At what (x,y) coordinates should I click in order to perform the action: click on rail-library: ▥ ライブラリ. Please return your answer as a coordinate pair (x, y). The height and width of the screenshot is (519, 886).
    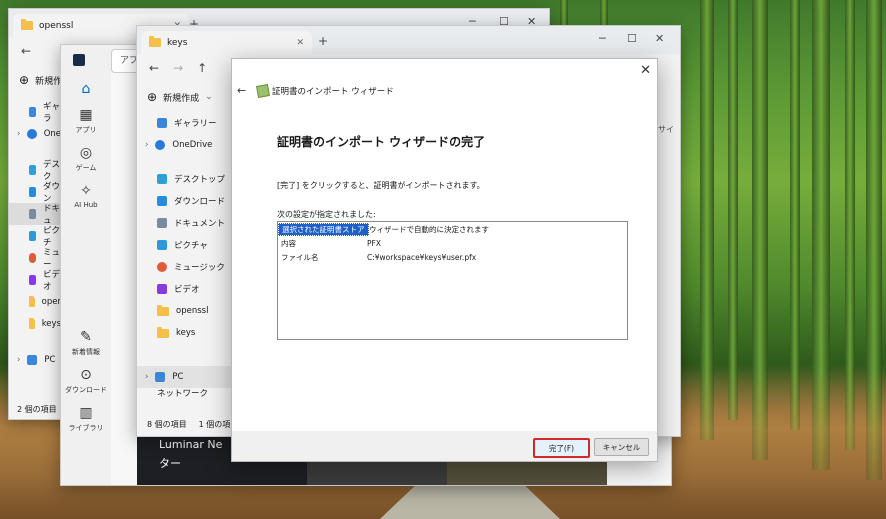
    Looking at the image, I should click on (86, 419).